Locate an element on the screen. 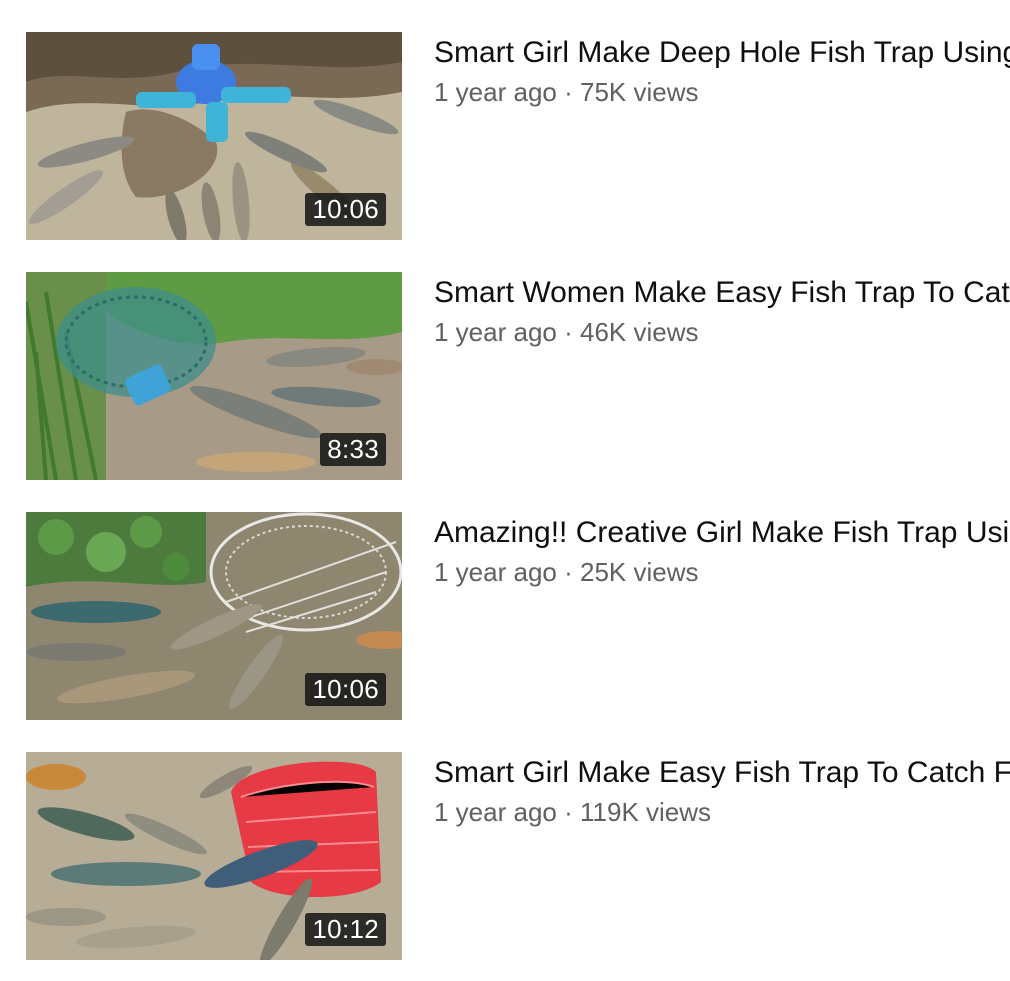 The height and width of the screenshot is (981, 1010). video-thumbnail: 10:12 is located at coordinates (214, 856).